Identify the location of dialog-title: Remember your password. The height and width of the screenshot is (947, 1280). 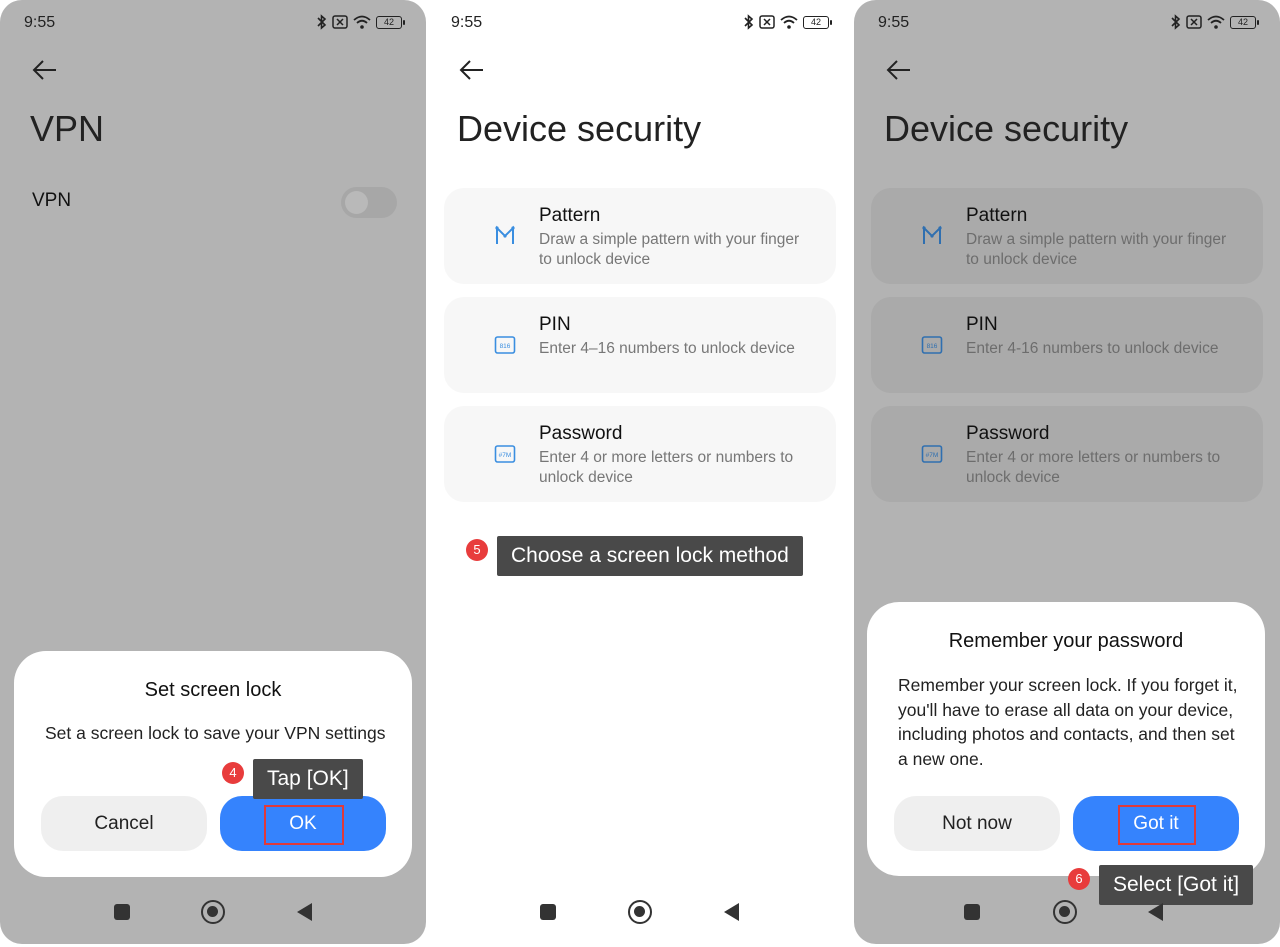
(1066, 641).